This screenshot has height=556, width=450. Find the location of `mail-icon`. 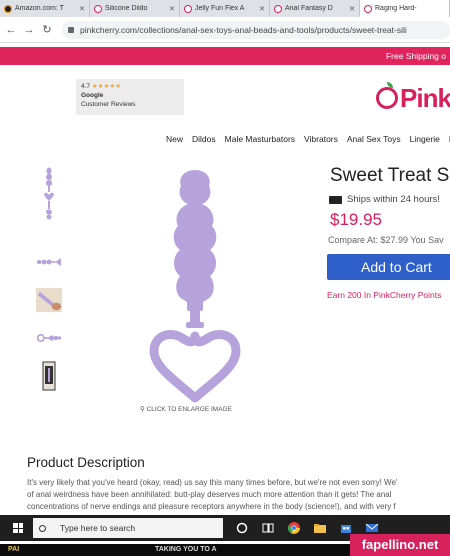

mail-icon is located at coordinates (372, 528).